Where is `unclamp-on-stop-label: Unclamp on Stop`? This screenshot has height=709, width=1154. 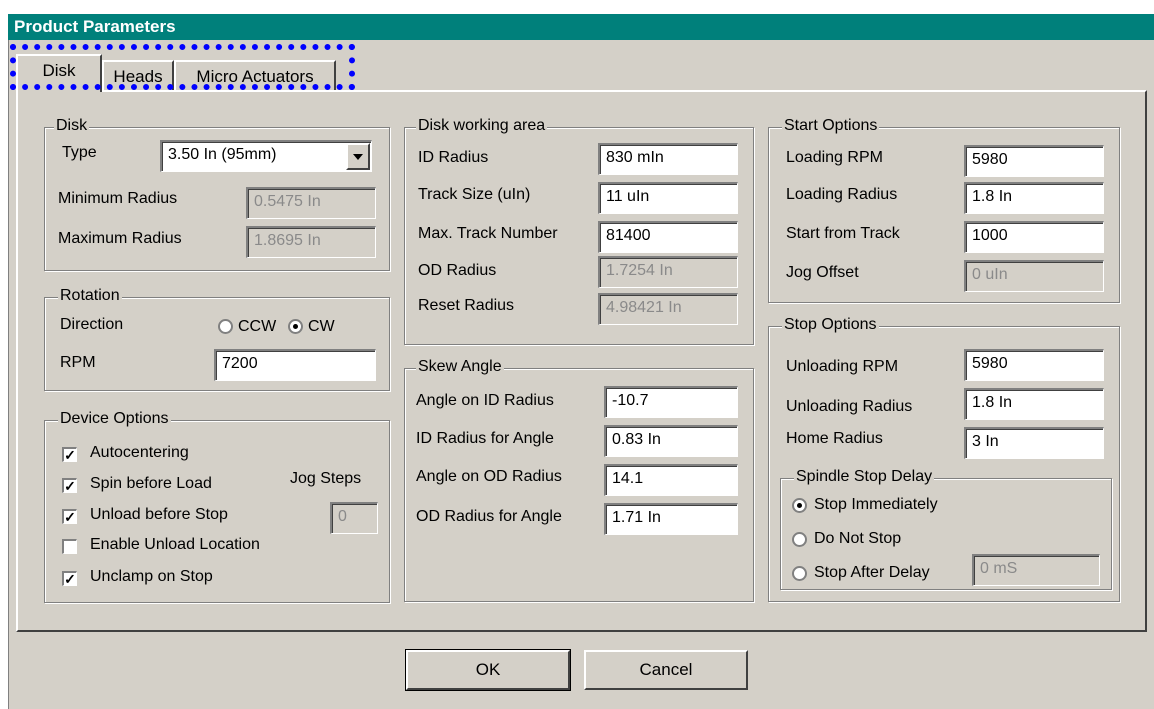 unclamp-on-stop-label: Unclamp on Stop is located at coordinates (151, 576).